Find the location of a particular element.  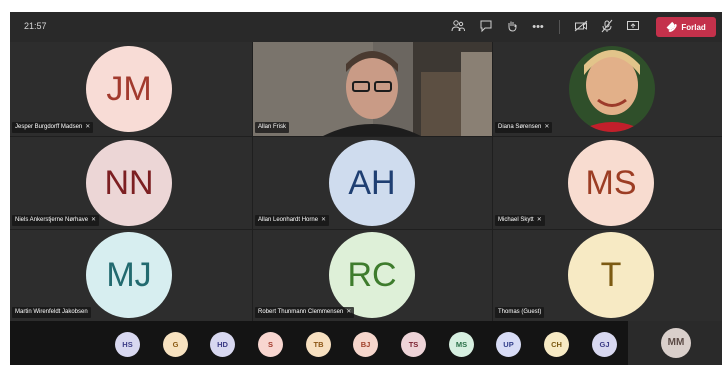

participant-name-label: Diana Sørensen ✕ is located at coordinates (524, 127).